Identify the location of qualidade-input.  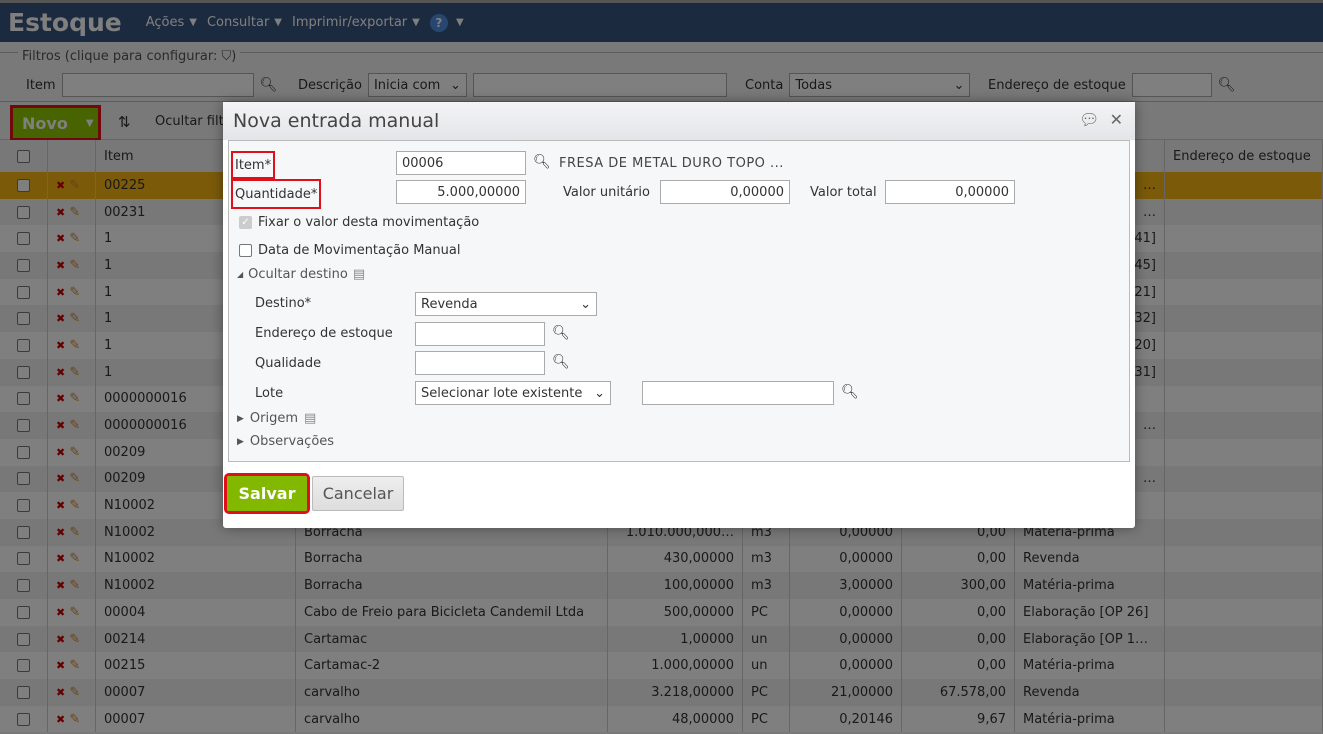
(480, 363).